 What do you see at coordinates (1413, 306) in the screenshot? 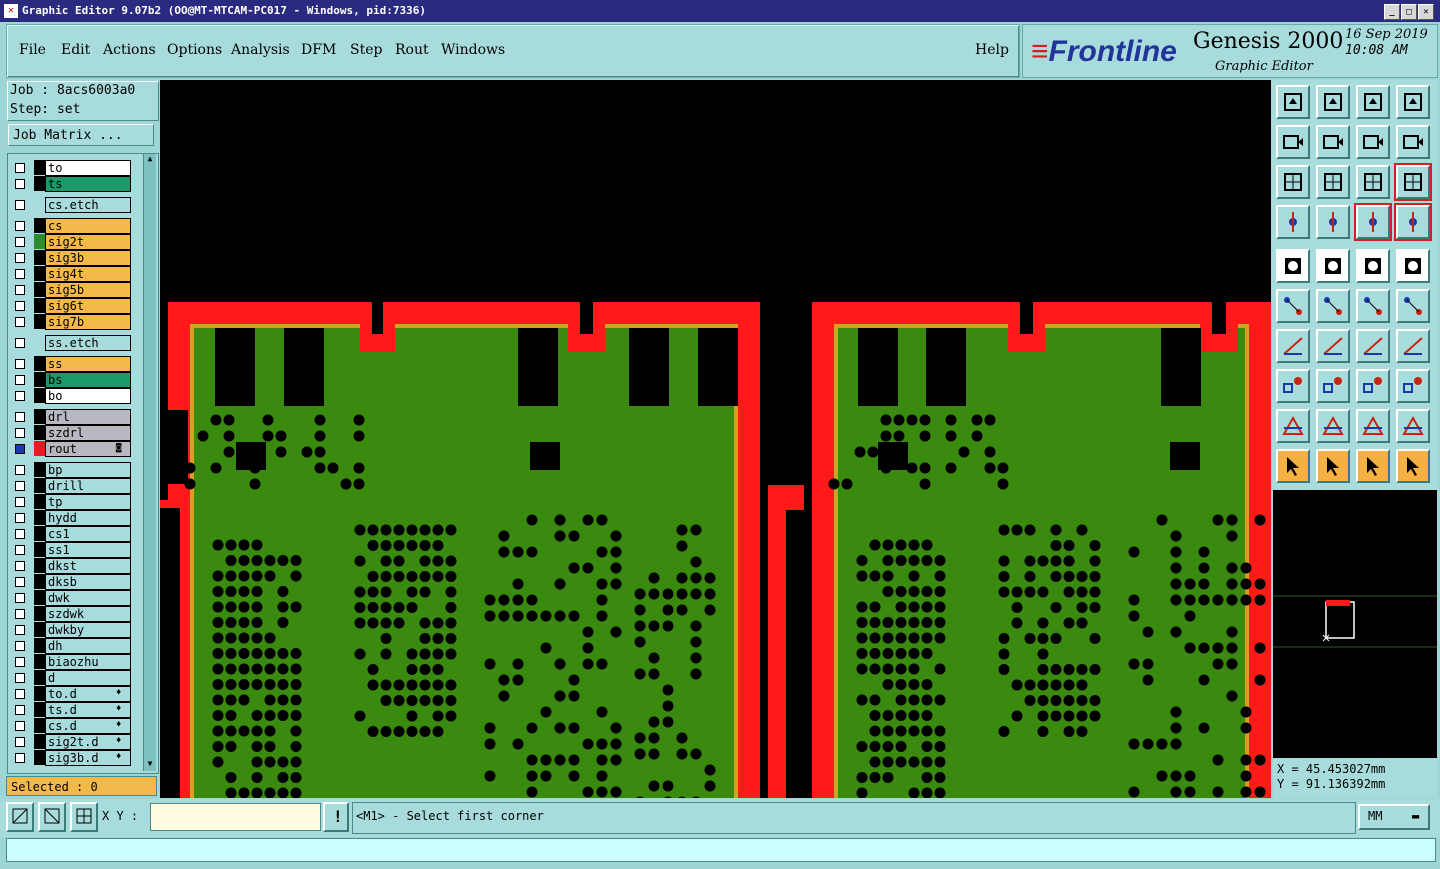
I see `add-arc-icon` at bounding box center [1413, 306].